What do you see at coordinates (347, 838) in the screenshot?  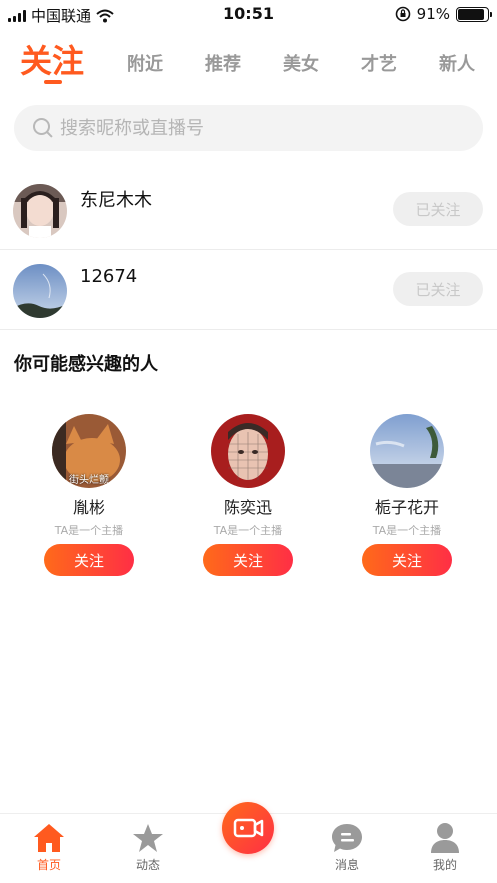 I see `message-icon` at bounding box center [347, 838].